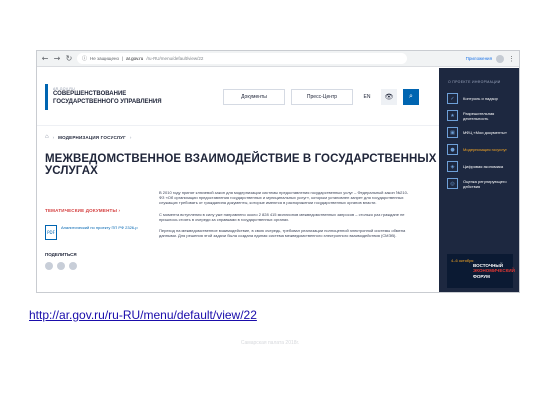 The height and width of the screenshot is (405, 540). I want to click on sidebar-item-control: ✓ Контроль и надзор, so click(479, 98).